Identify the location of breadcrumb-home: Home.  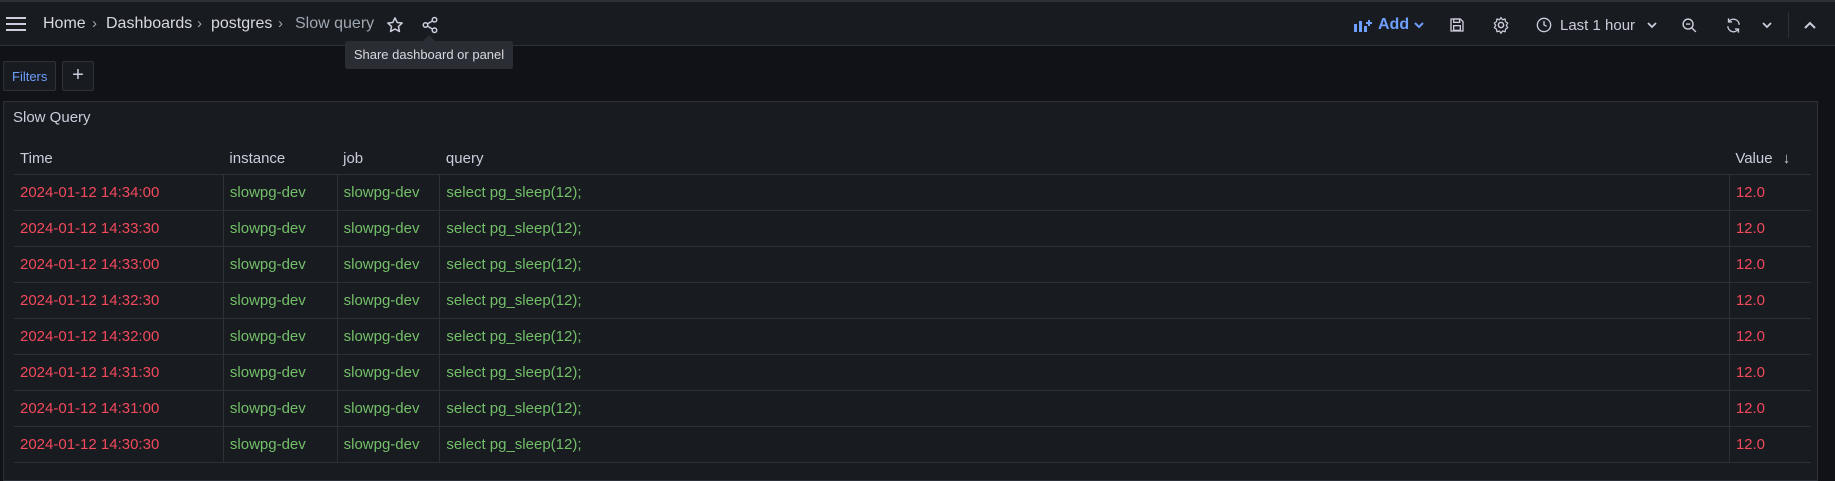
(64, 24).